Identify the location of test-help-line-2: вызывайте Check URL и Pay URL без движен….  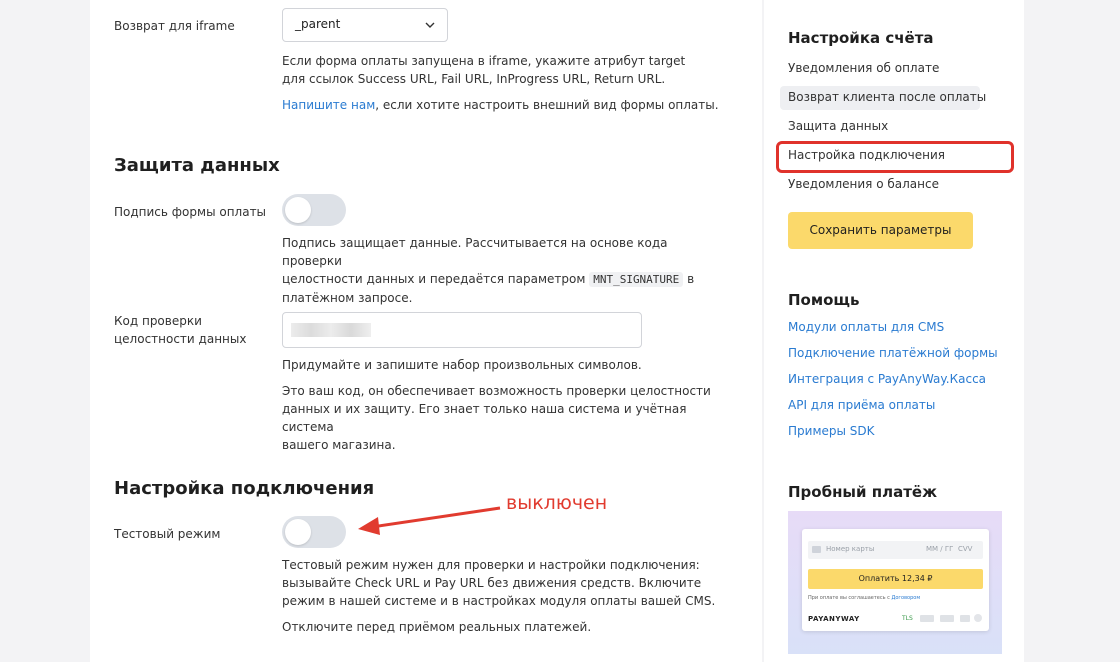
(492, 583).